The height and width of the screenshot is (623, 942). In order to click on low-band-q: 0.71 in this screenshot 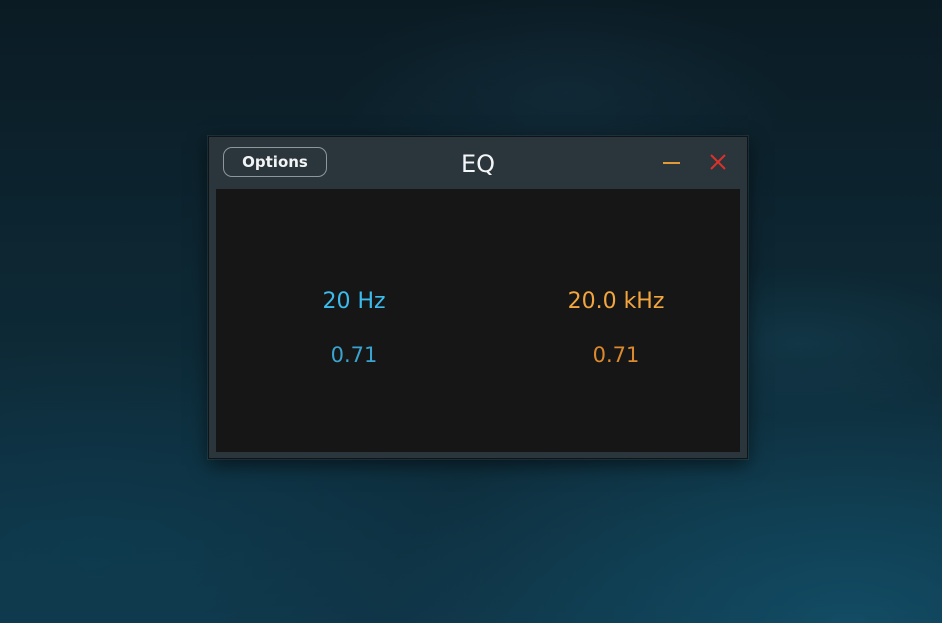, I will do `click(354, 355)`.